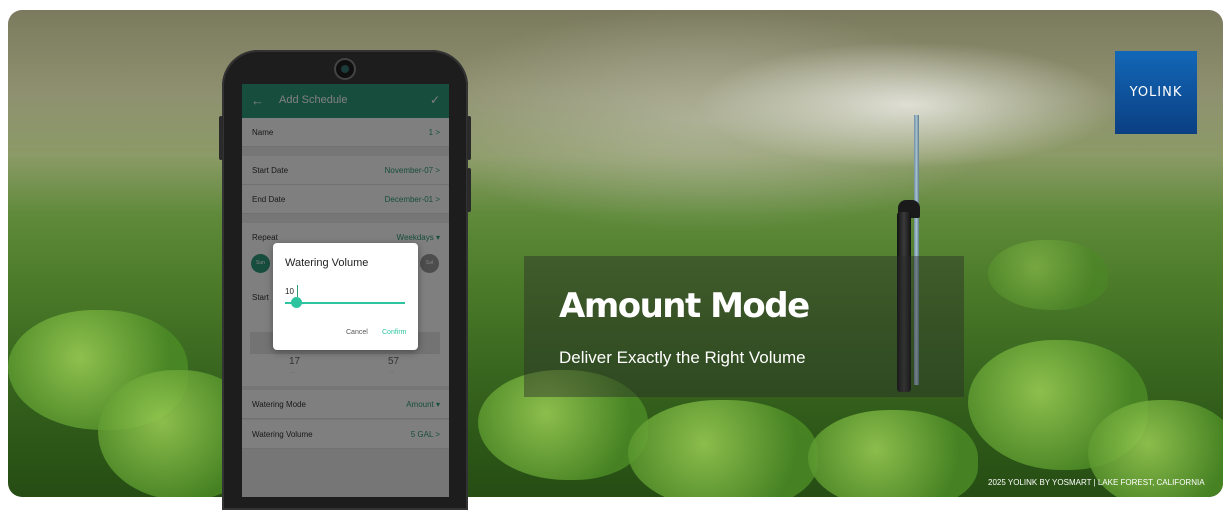  Describe the element at coordinates (357, 332) in the screenshot. I see `cancel-button: Cancel` at that location.